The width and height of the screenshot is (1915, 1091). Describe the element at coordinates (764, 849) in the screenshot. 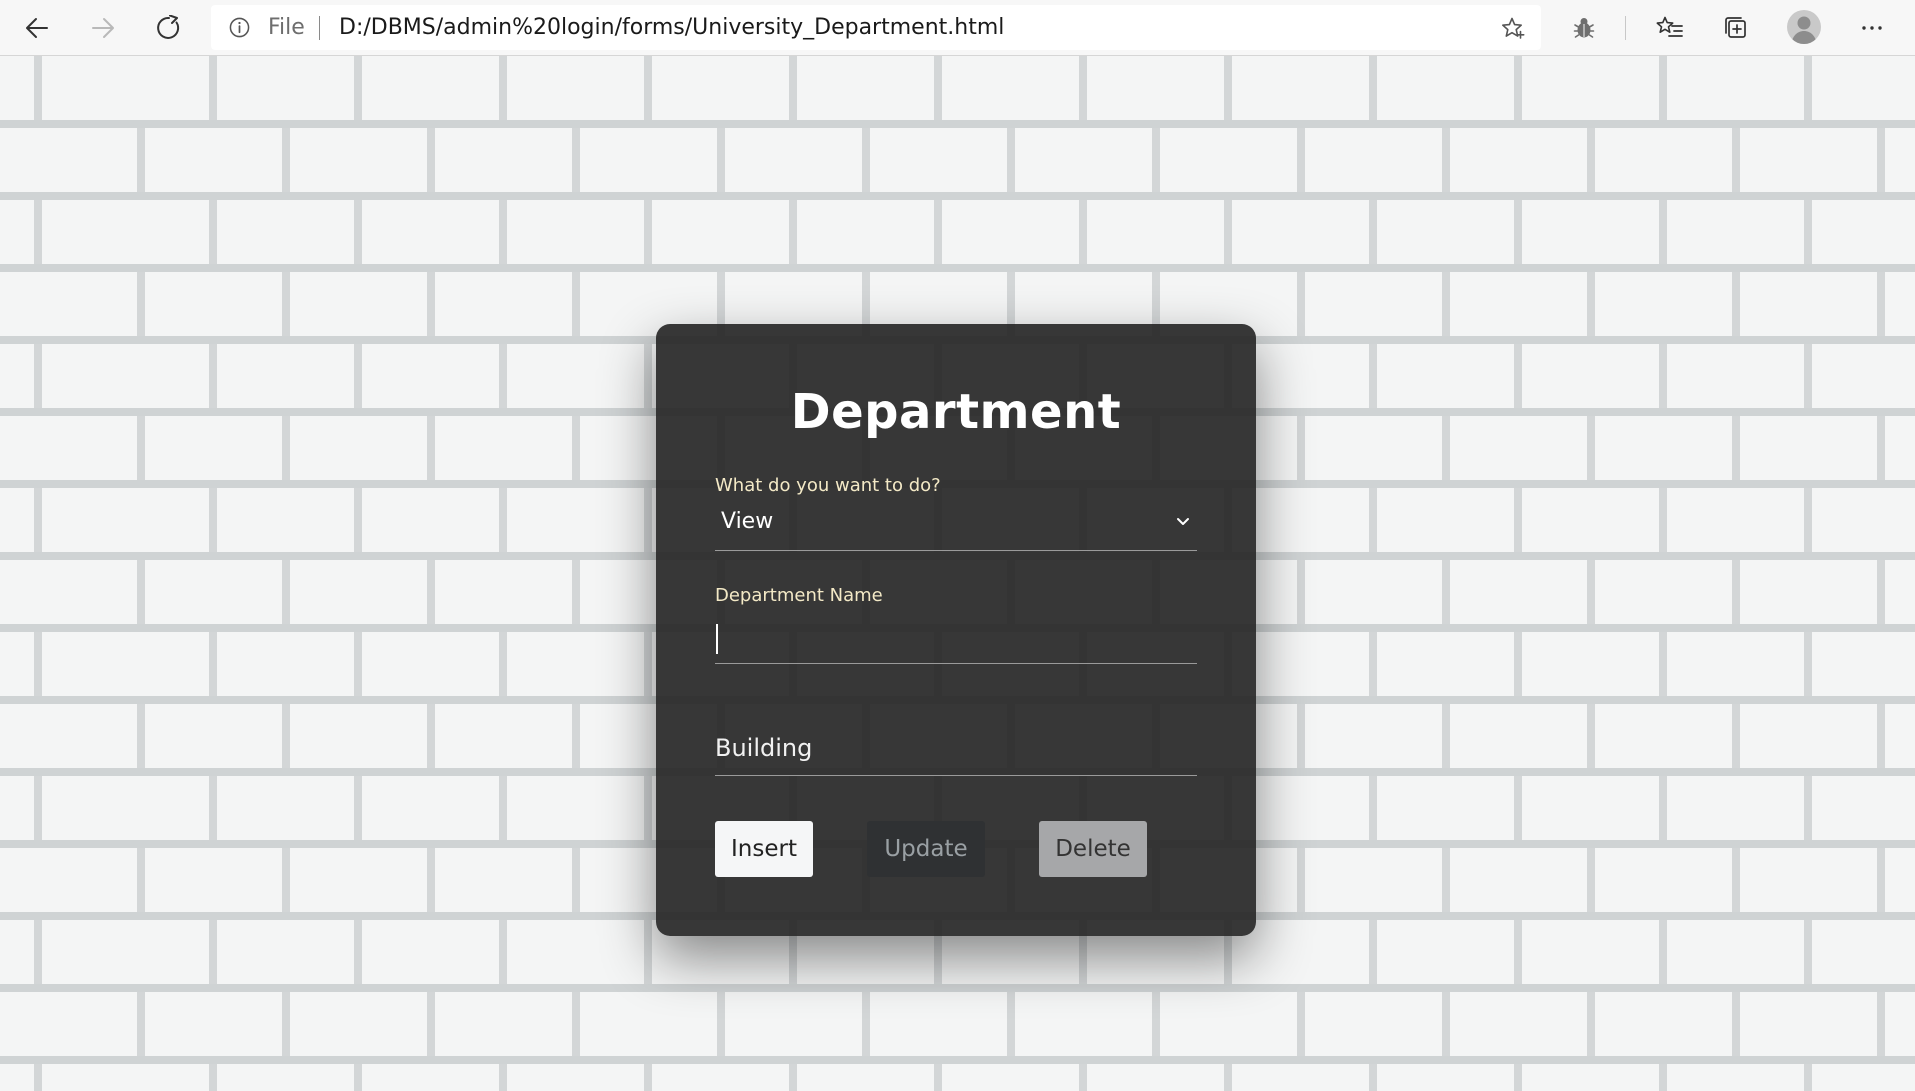

I see `insert-button: Insert` at that location.